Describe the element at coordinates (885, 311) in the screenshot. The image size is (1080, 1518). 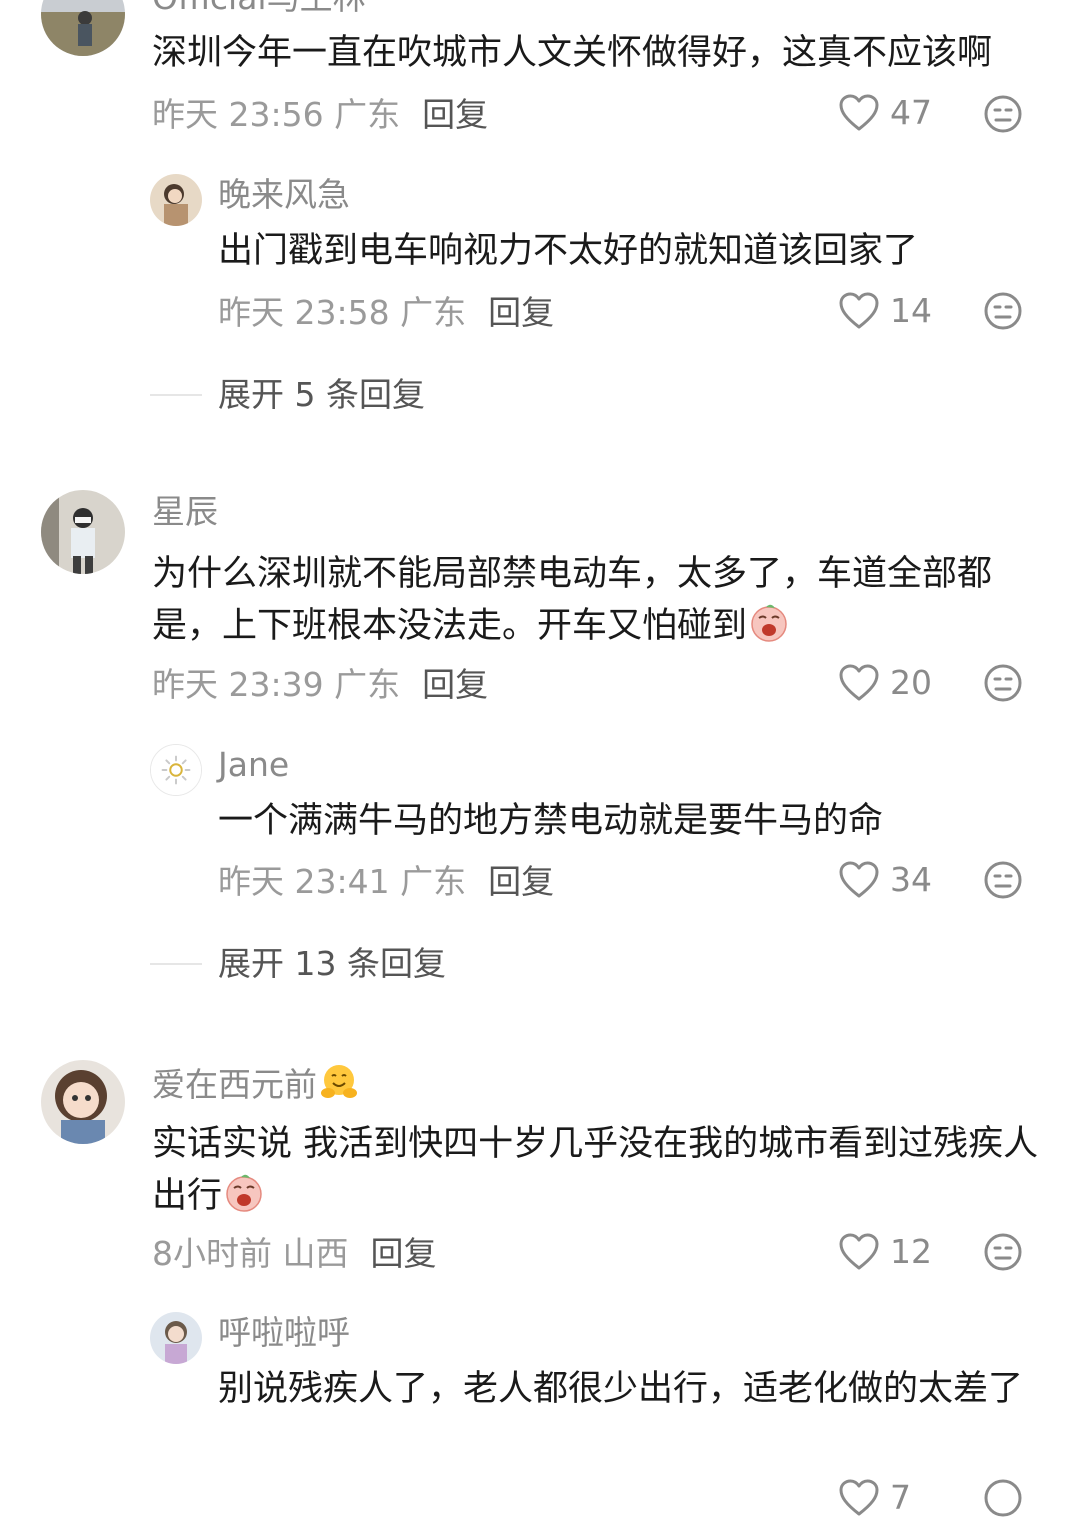
I see `like-button: 14` at that location.